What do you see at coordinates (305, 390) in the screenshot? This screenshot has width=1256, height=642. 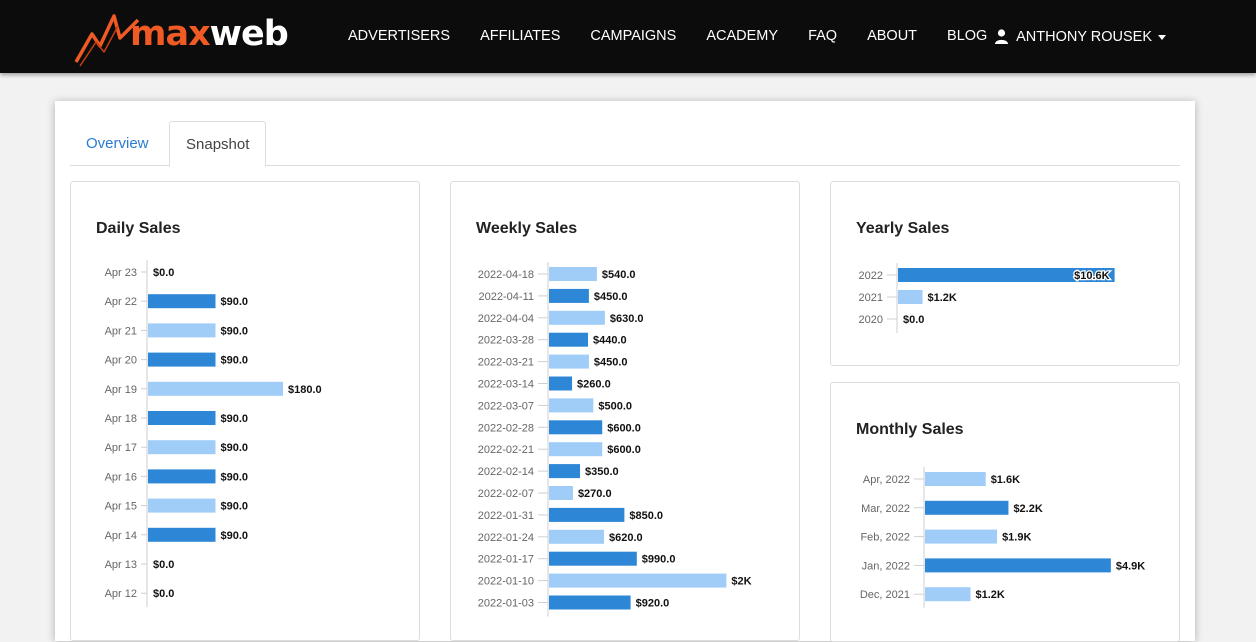 I see `data-label: $180.0` at bounding box center [305, 390].